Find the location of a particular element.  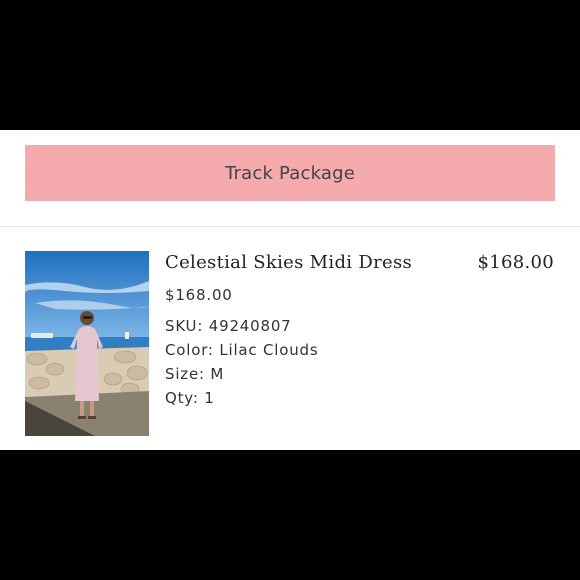

product-image is located at coordinates (87, 343).